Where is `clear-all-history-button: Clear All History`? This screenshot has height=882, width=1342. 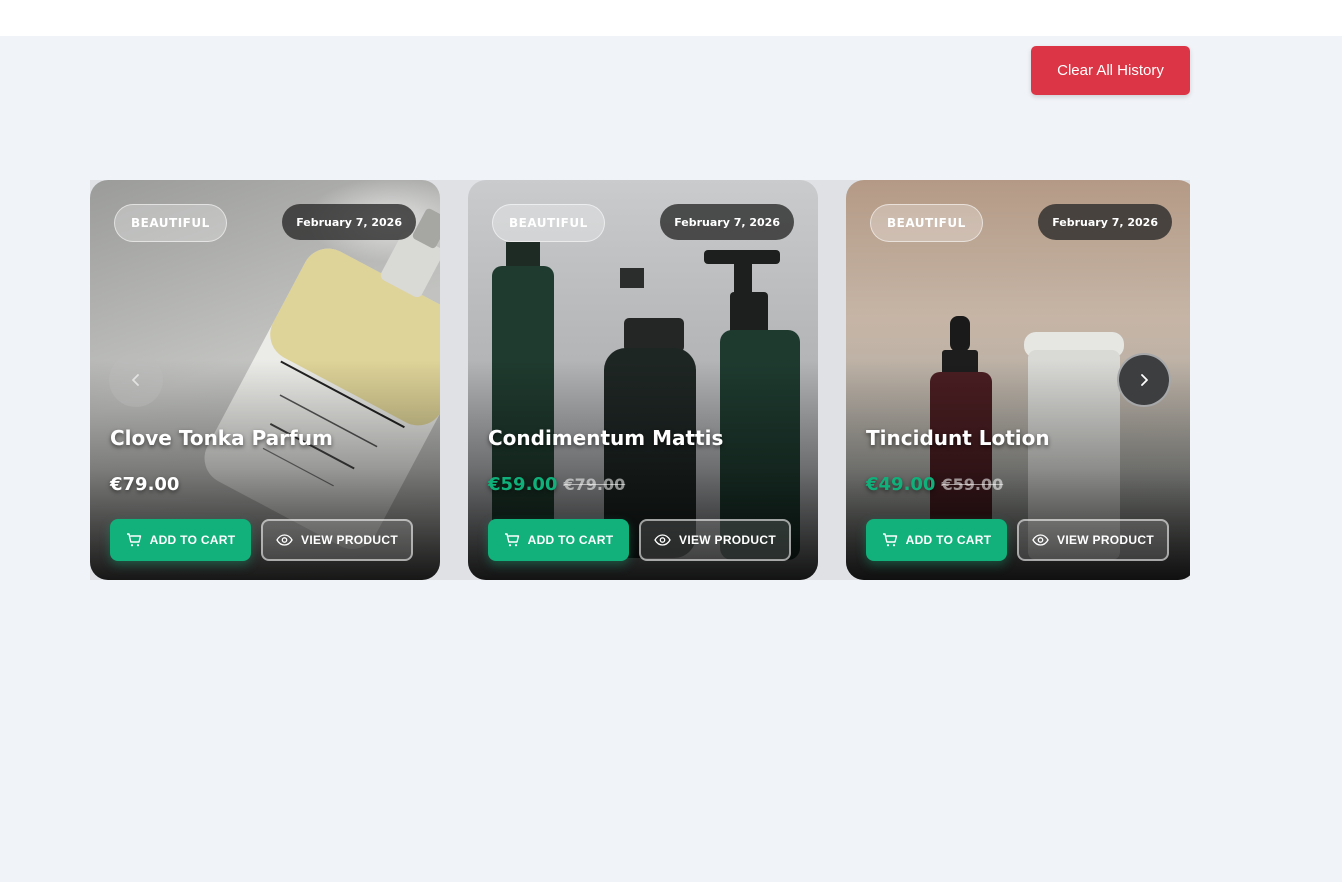 clear-all-history-button: Clear All History is located at coordinates (1110, 70).